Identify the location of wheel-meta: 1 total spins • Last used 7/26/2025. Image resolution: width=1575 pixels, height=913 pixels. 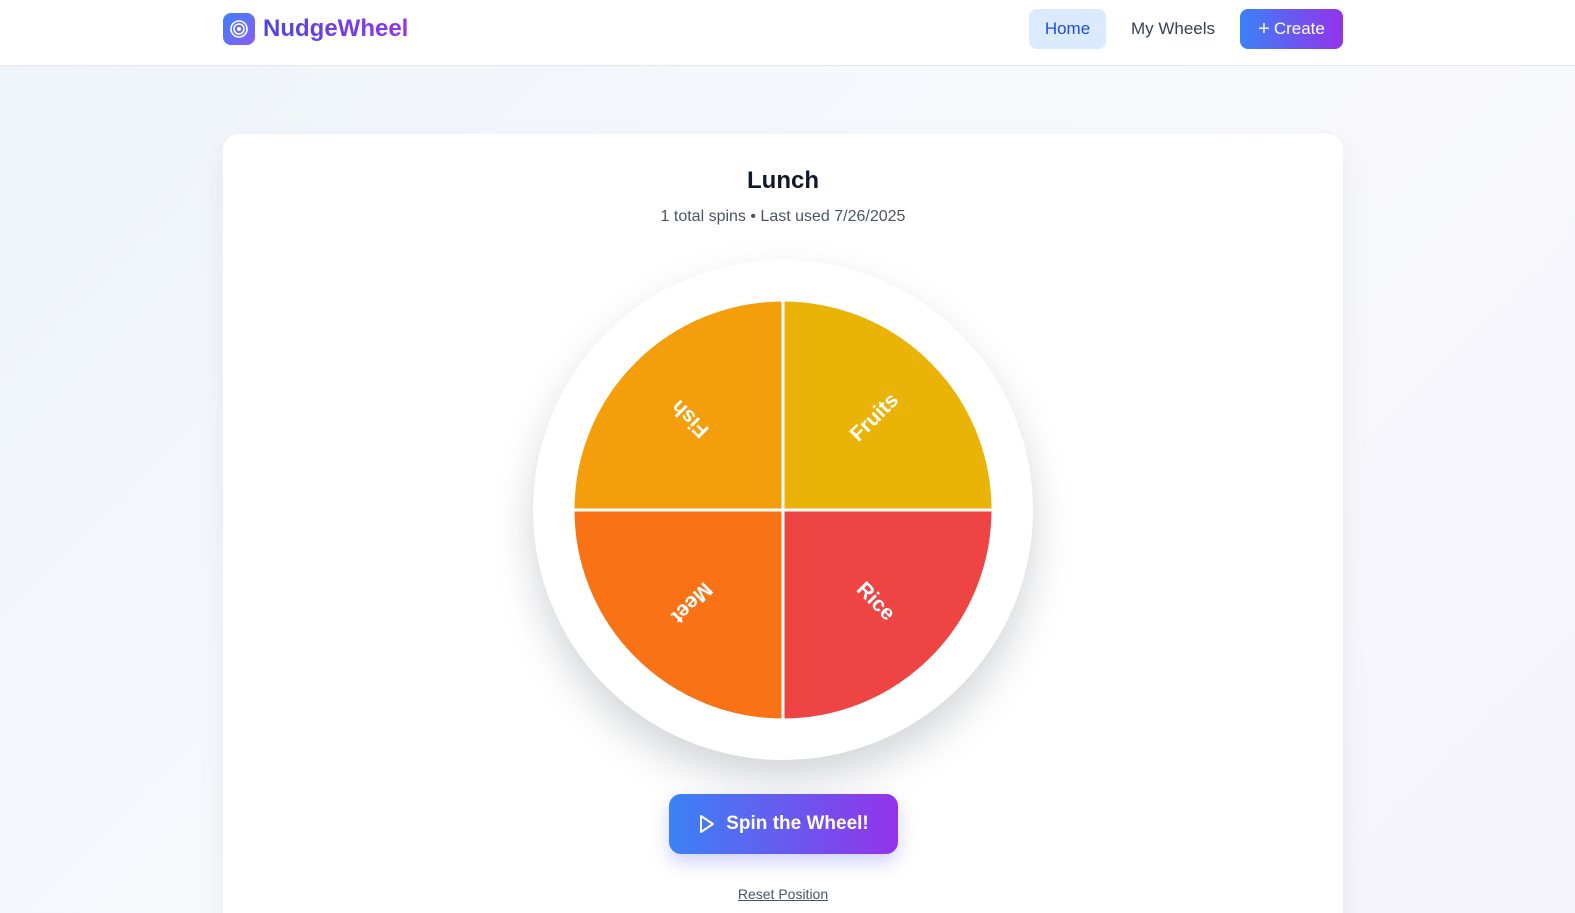
(783, 216).